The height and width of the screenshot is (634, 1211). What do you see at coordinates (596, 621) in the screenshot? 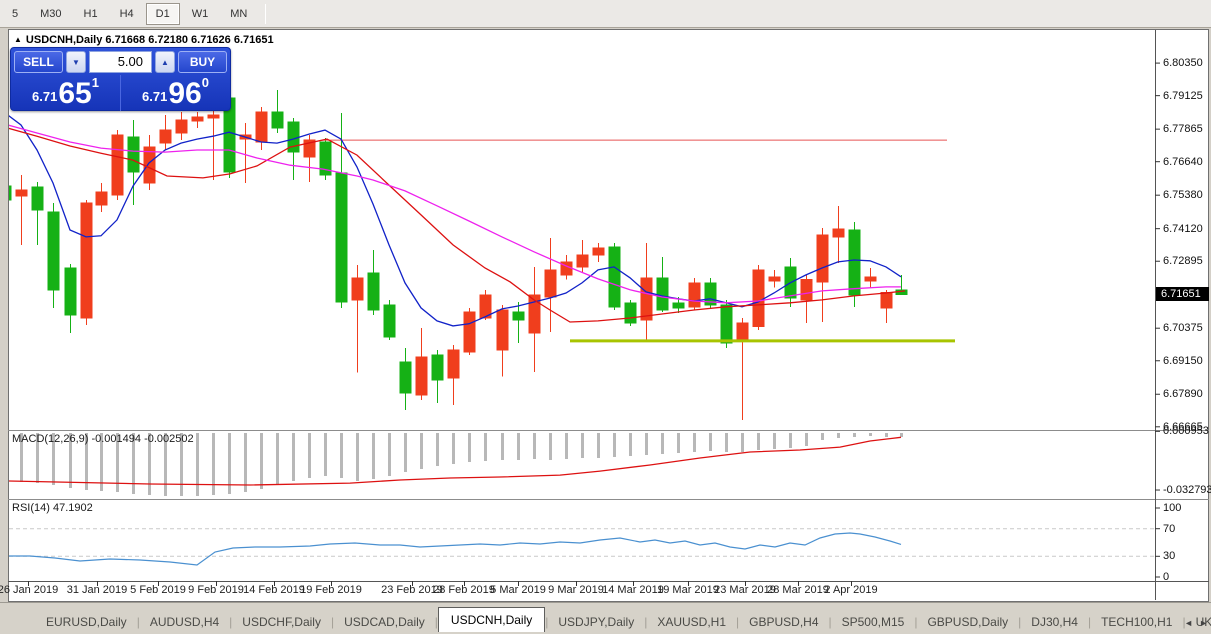
I see `symbol-tab-usdjpy: USDJPY,Daily` at bounding box center [596, 621].